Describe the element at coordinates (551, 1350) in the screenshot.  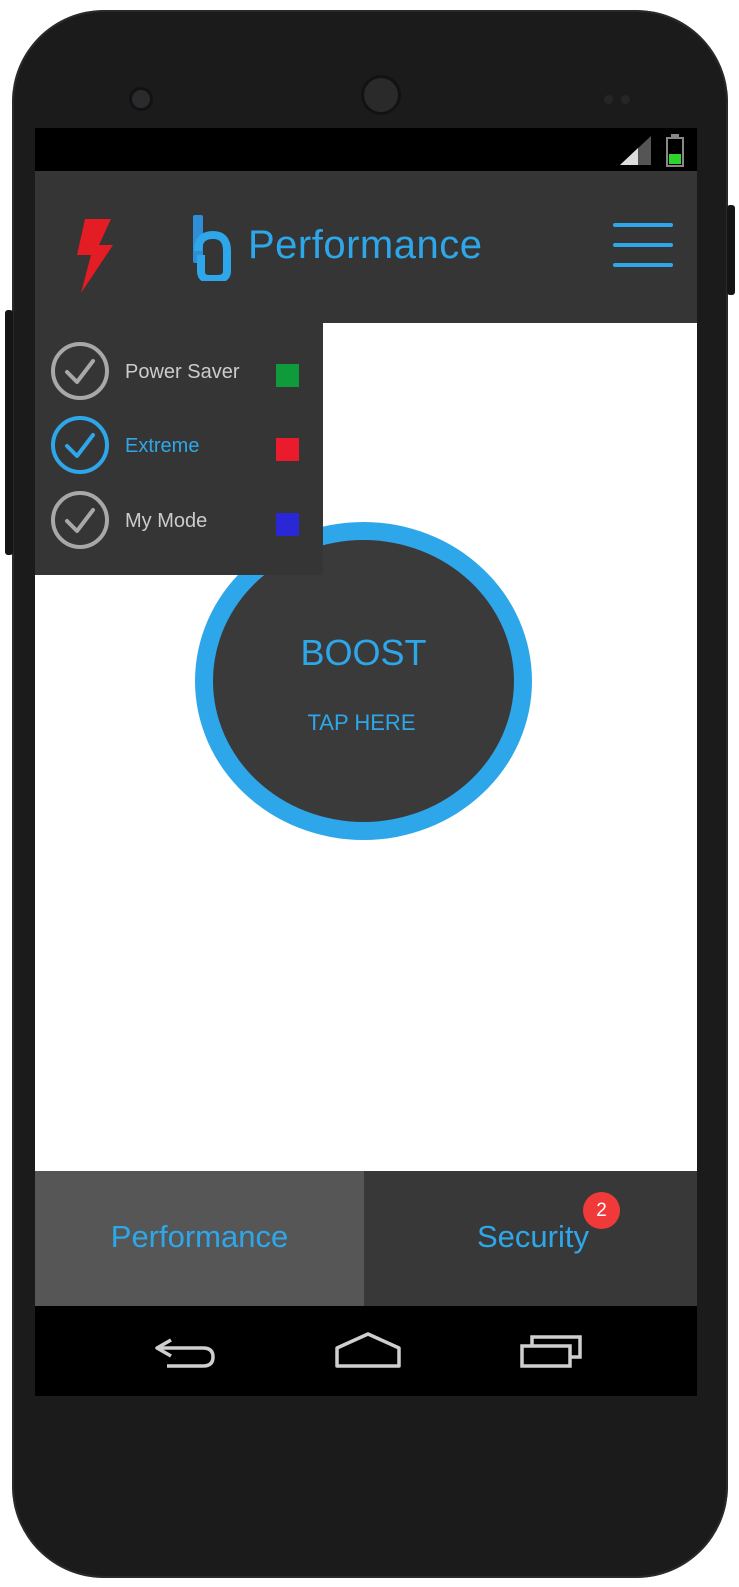
I see `recents-icon` at that location.